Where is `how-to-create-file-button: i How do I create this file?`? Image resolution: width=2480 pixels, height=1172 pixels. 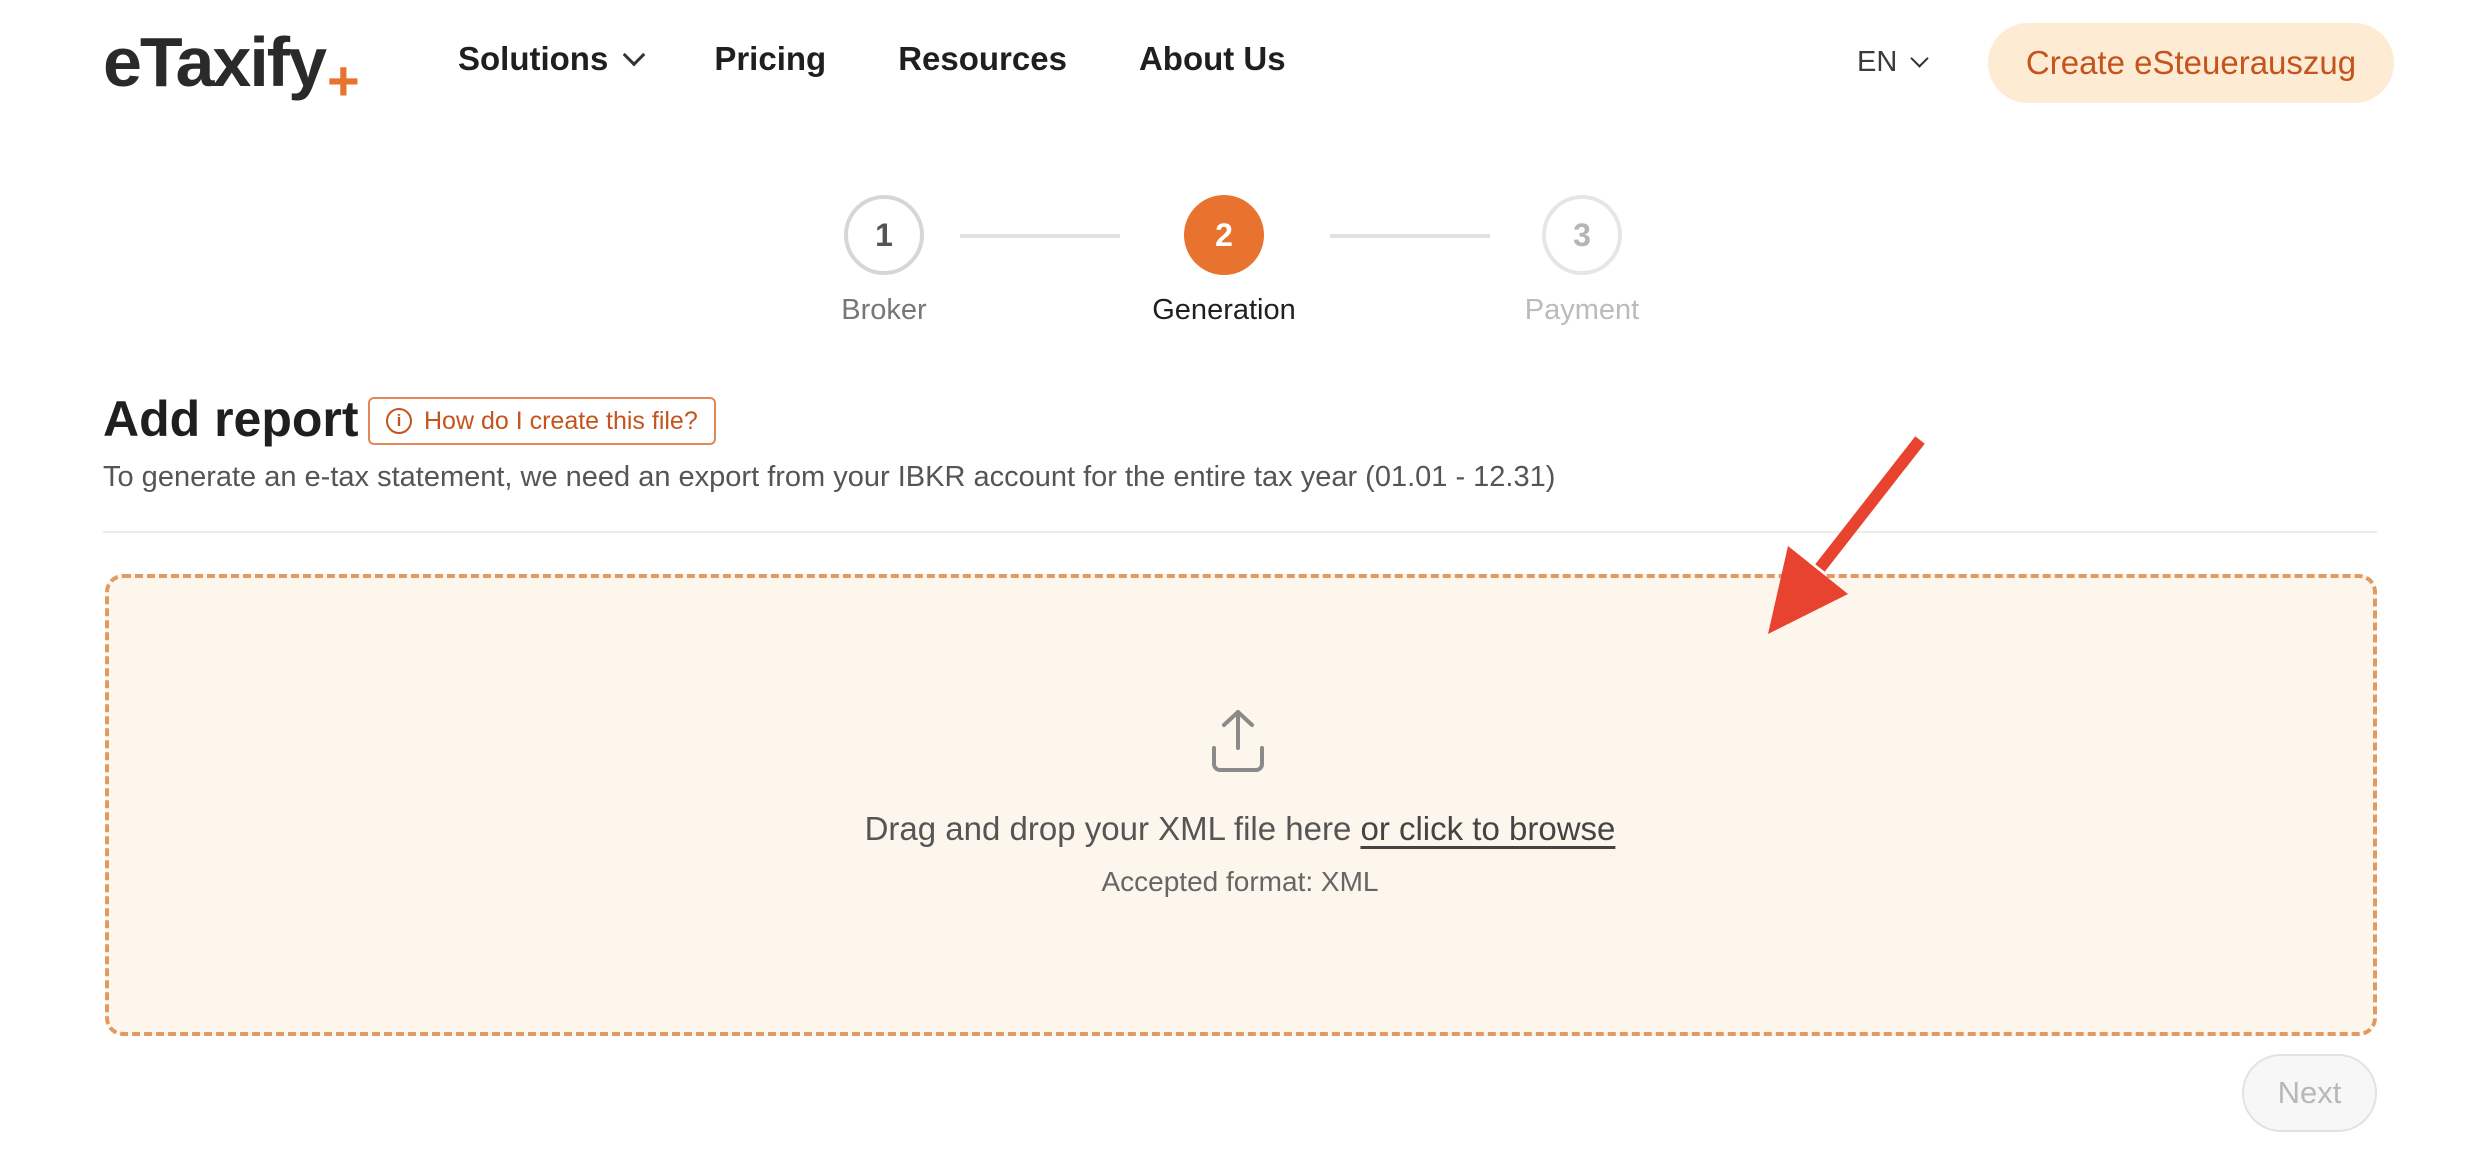 how-to-create-file-button: i How do I create this file? is located at coordinates (542, 421).